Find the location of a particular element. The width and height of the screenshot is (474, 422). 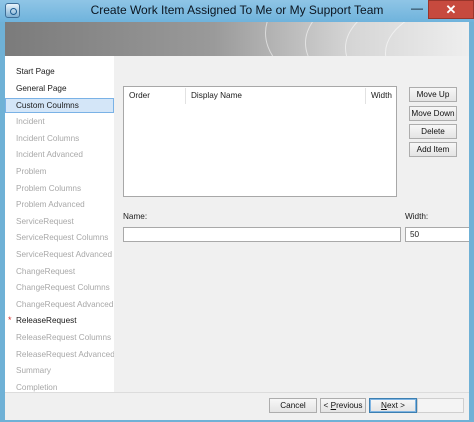

nav-step-changerequest-advanced: ChangeRequest Advanced is located at coordinates (59, 304).